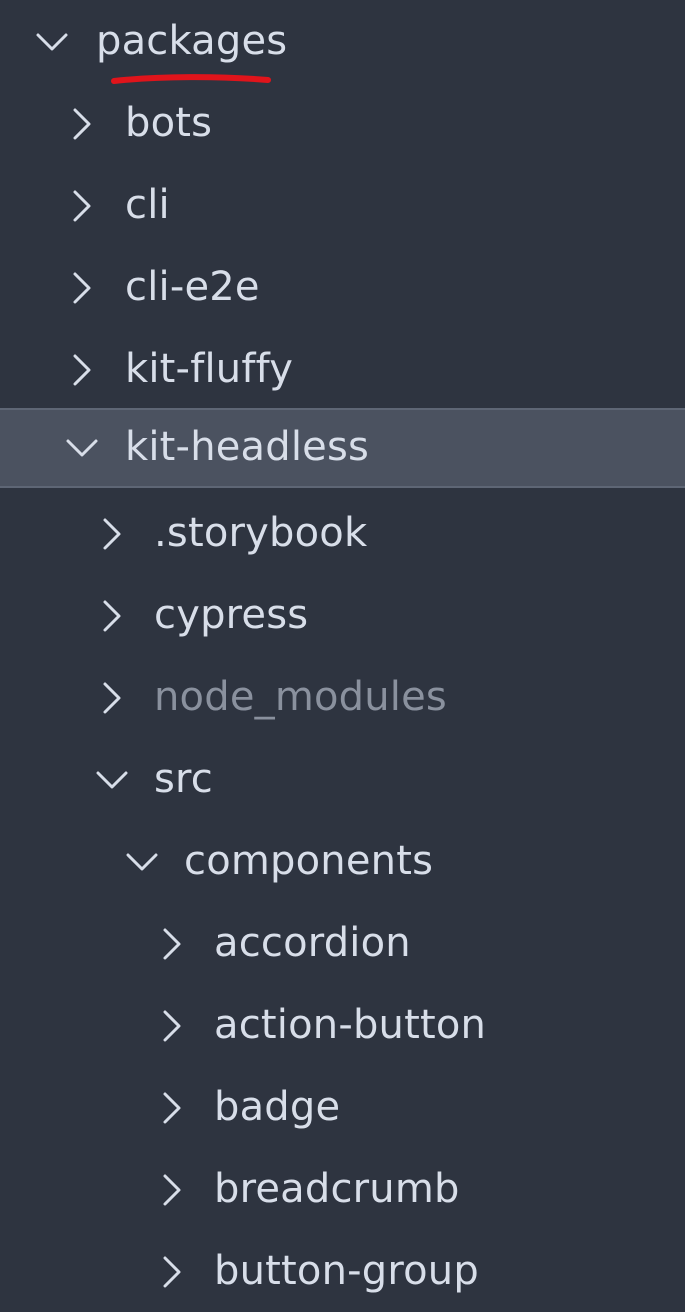 This screenshot has height=1312, width=685. I want to click on tree-item-label: .storybook, so click(261, 533).